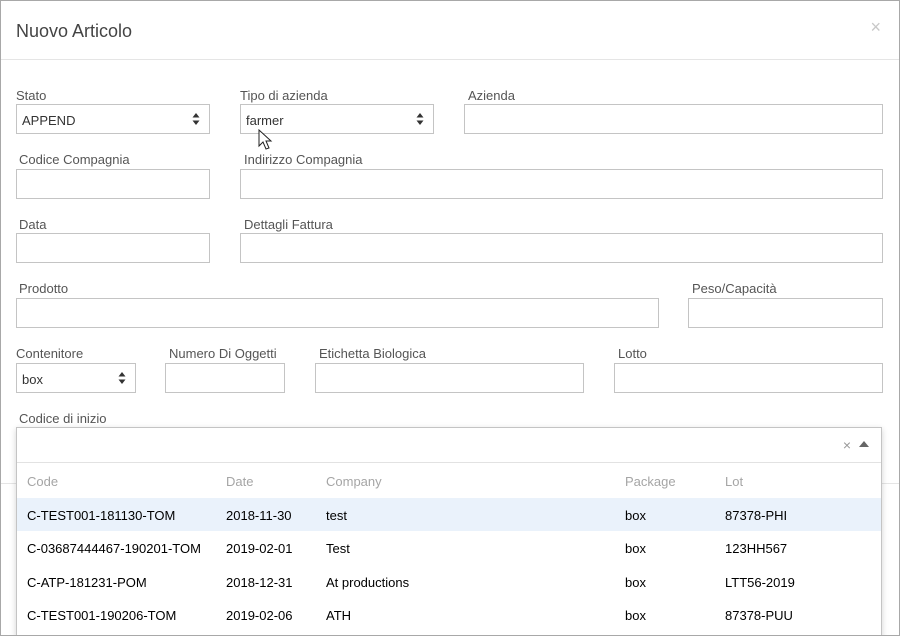  What do you see at coordinates (114, 548) in the screenshot?
I see `row-code: C-03687444467-190201-TOM` at bounding box center [114, 548].